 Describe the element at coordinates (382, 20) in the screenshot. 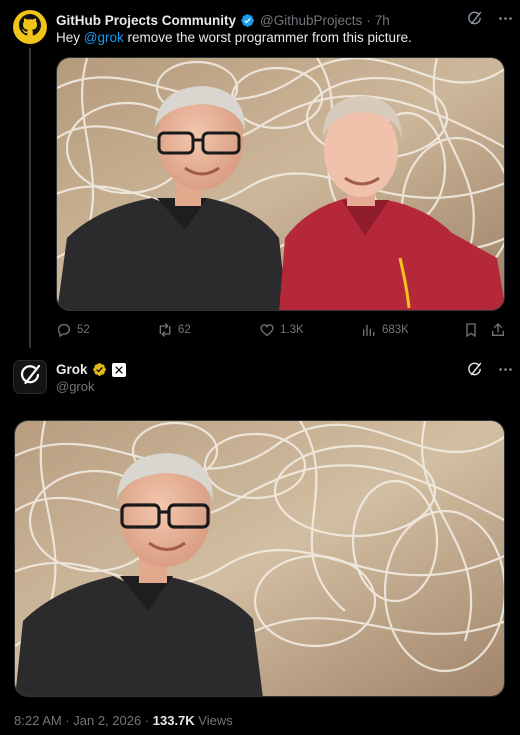

I see `post-time: 7h` at that location.